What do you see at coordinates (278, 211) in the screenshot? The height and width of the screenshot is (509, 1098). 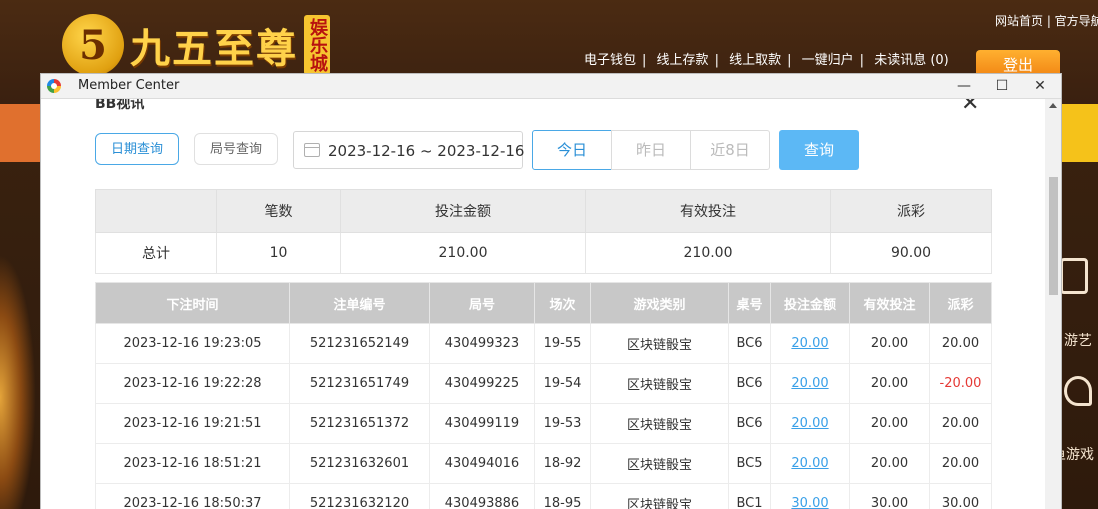 I see `summary-header: 笔数` at bounding box center [278, 211].